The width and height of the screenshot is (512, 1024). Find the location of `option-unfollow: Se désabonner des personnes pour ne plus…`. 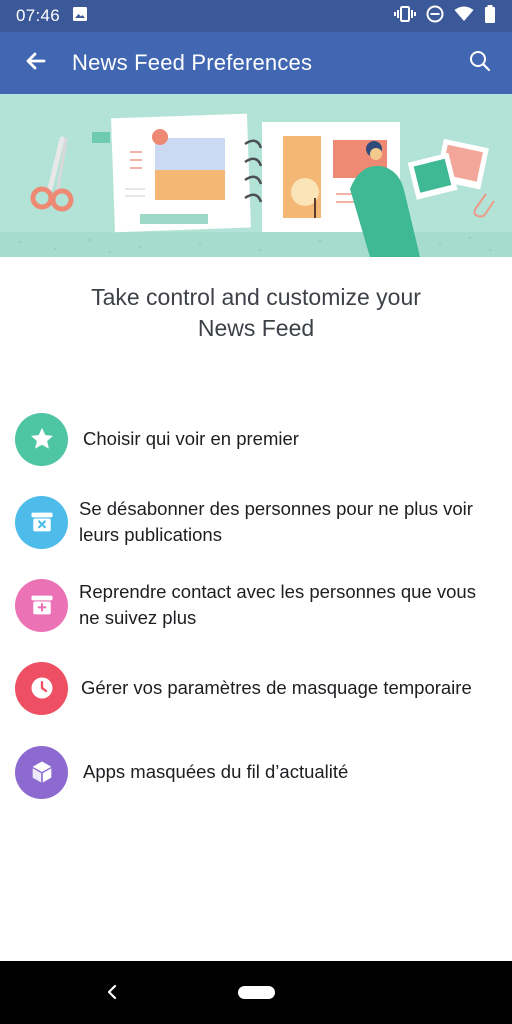

option-unfollow: Se désabonner des personnes pour ne plus… is located at coordinates (256, 522).